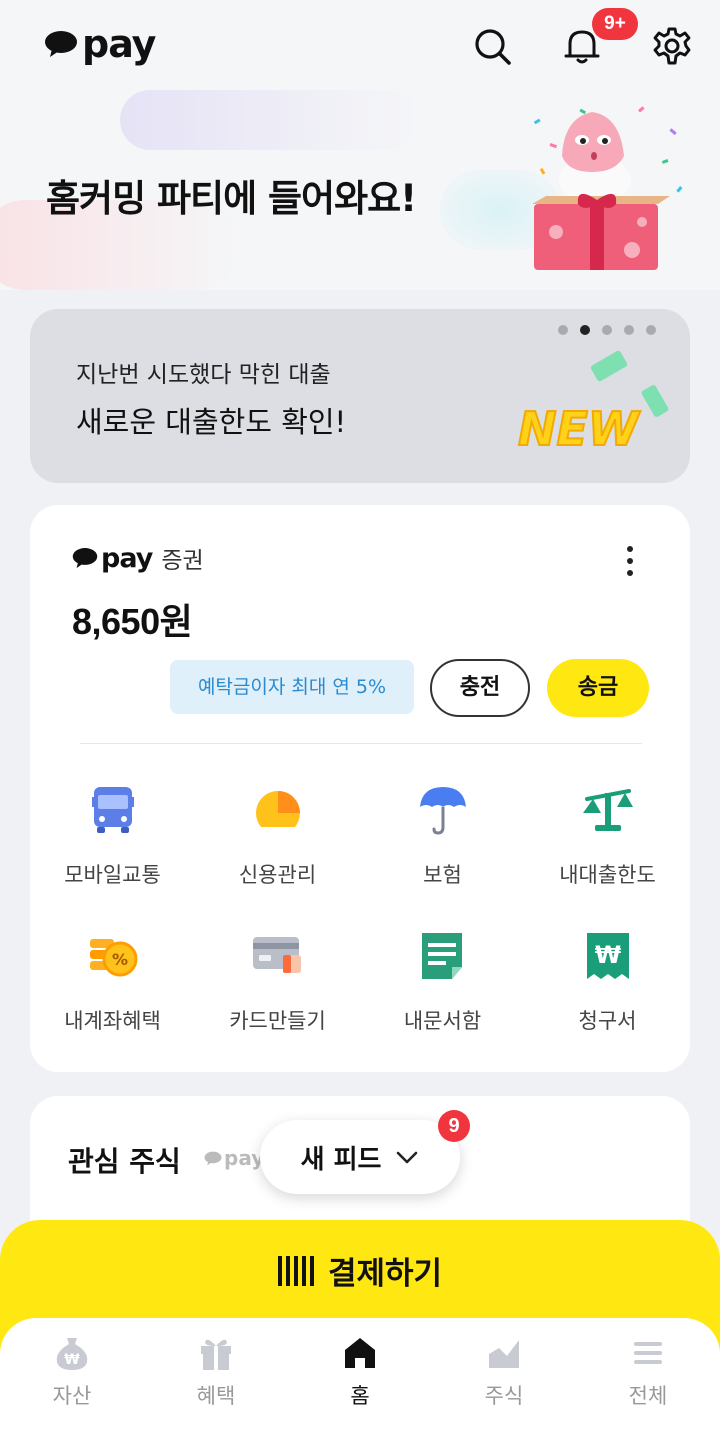 The image size is (720, 1440). What do you see at coordinates (292, 687) in the screenshot?
I see `interest-rate-pill: 예탁금이자 최대 연 5%` at bounding box center [292, 687].